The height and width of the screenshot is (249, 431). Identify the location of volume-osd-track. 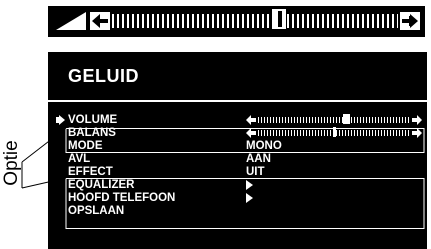
(255, 21).